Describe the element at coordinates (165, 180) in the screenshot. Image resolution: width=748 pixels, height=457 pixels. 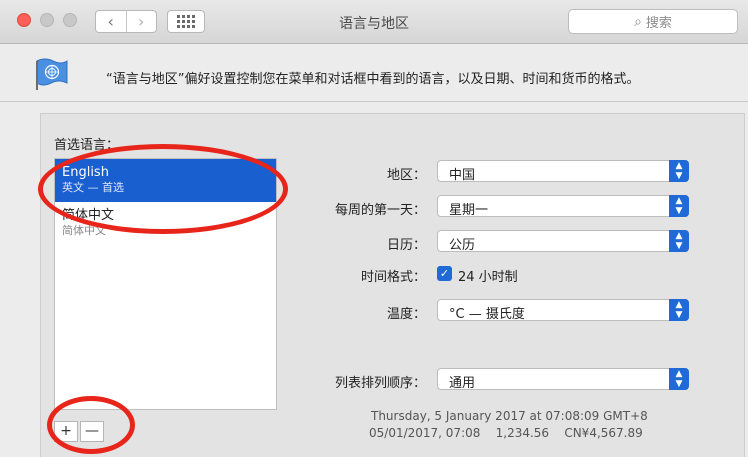
I see `language-item-english: English 英文 — 首选` at that location.